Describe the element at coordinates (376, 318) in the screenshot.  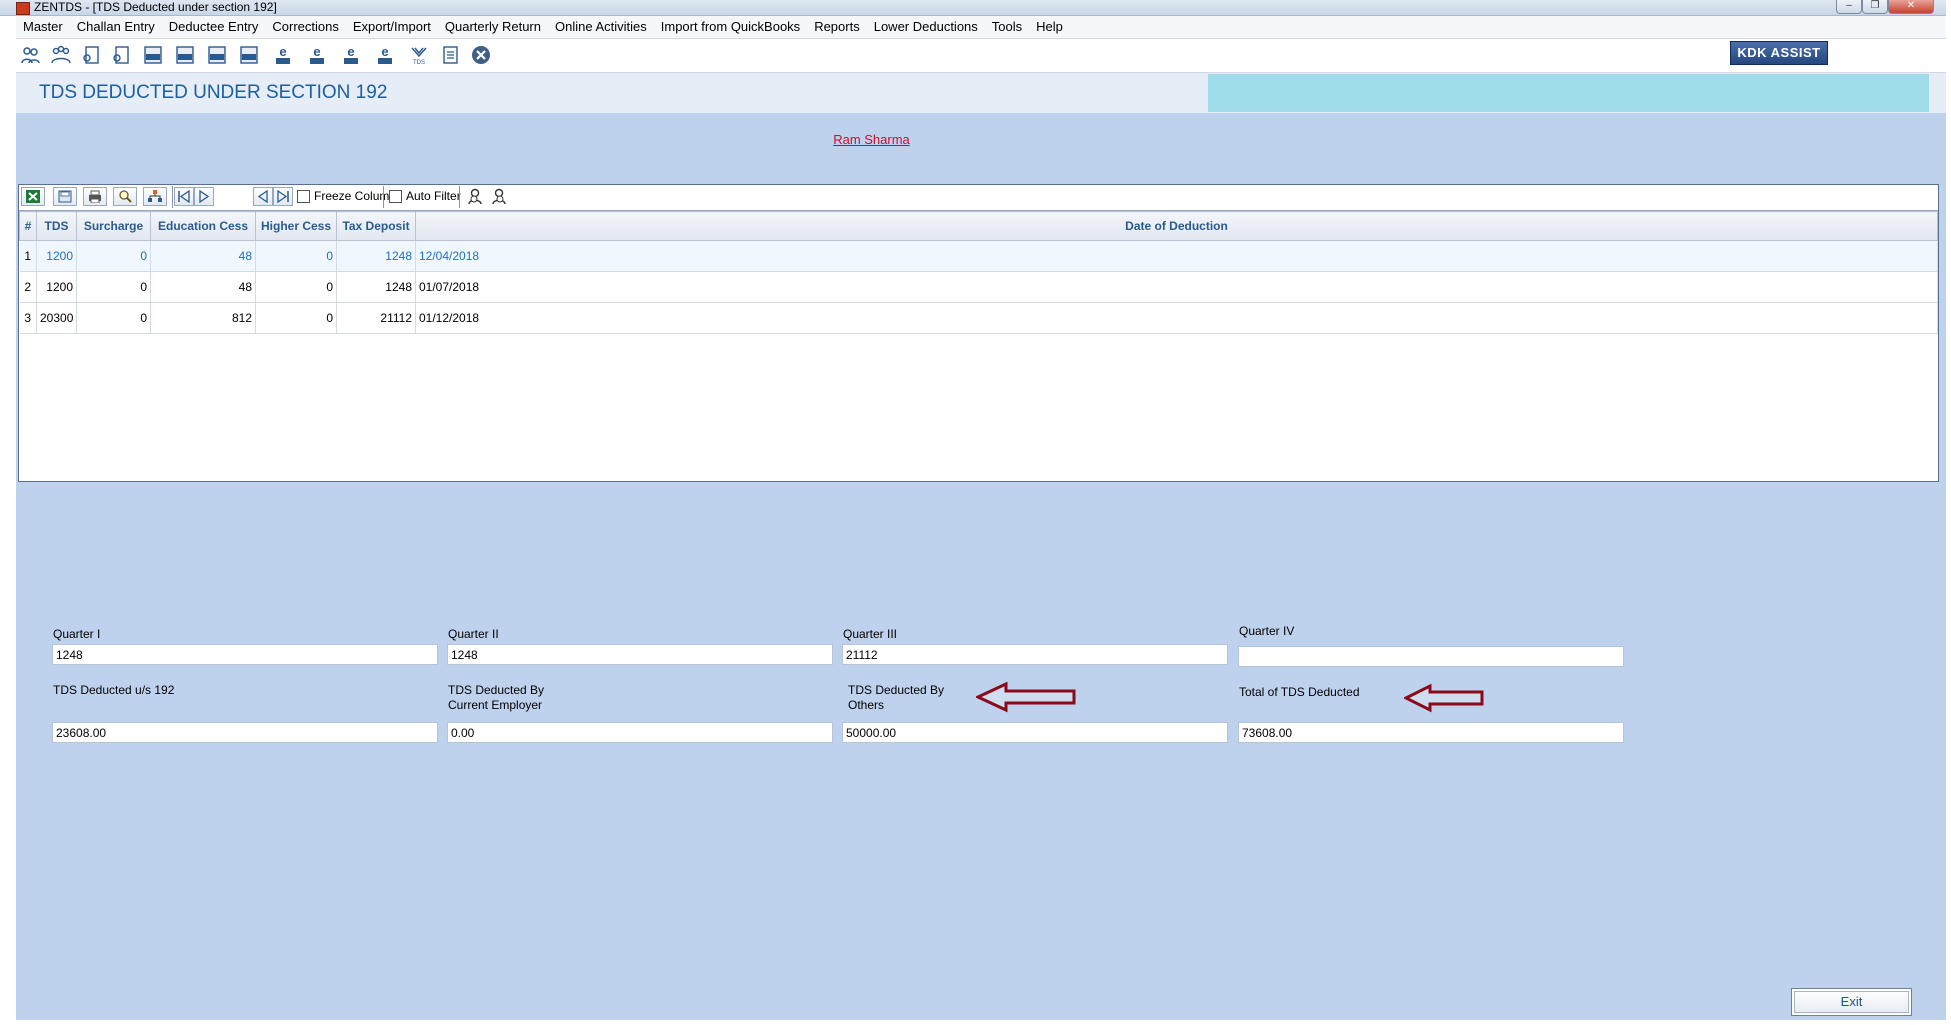
I see `cell-tax-deposit: 21112` at that location.